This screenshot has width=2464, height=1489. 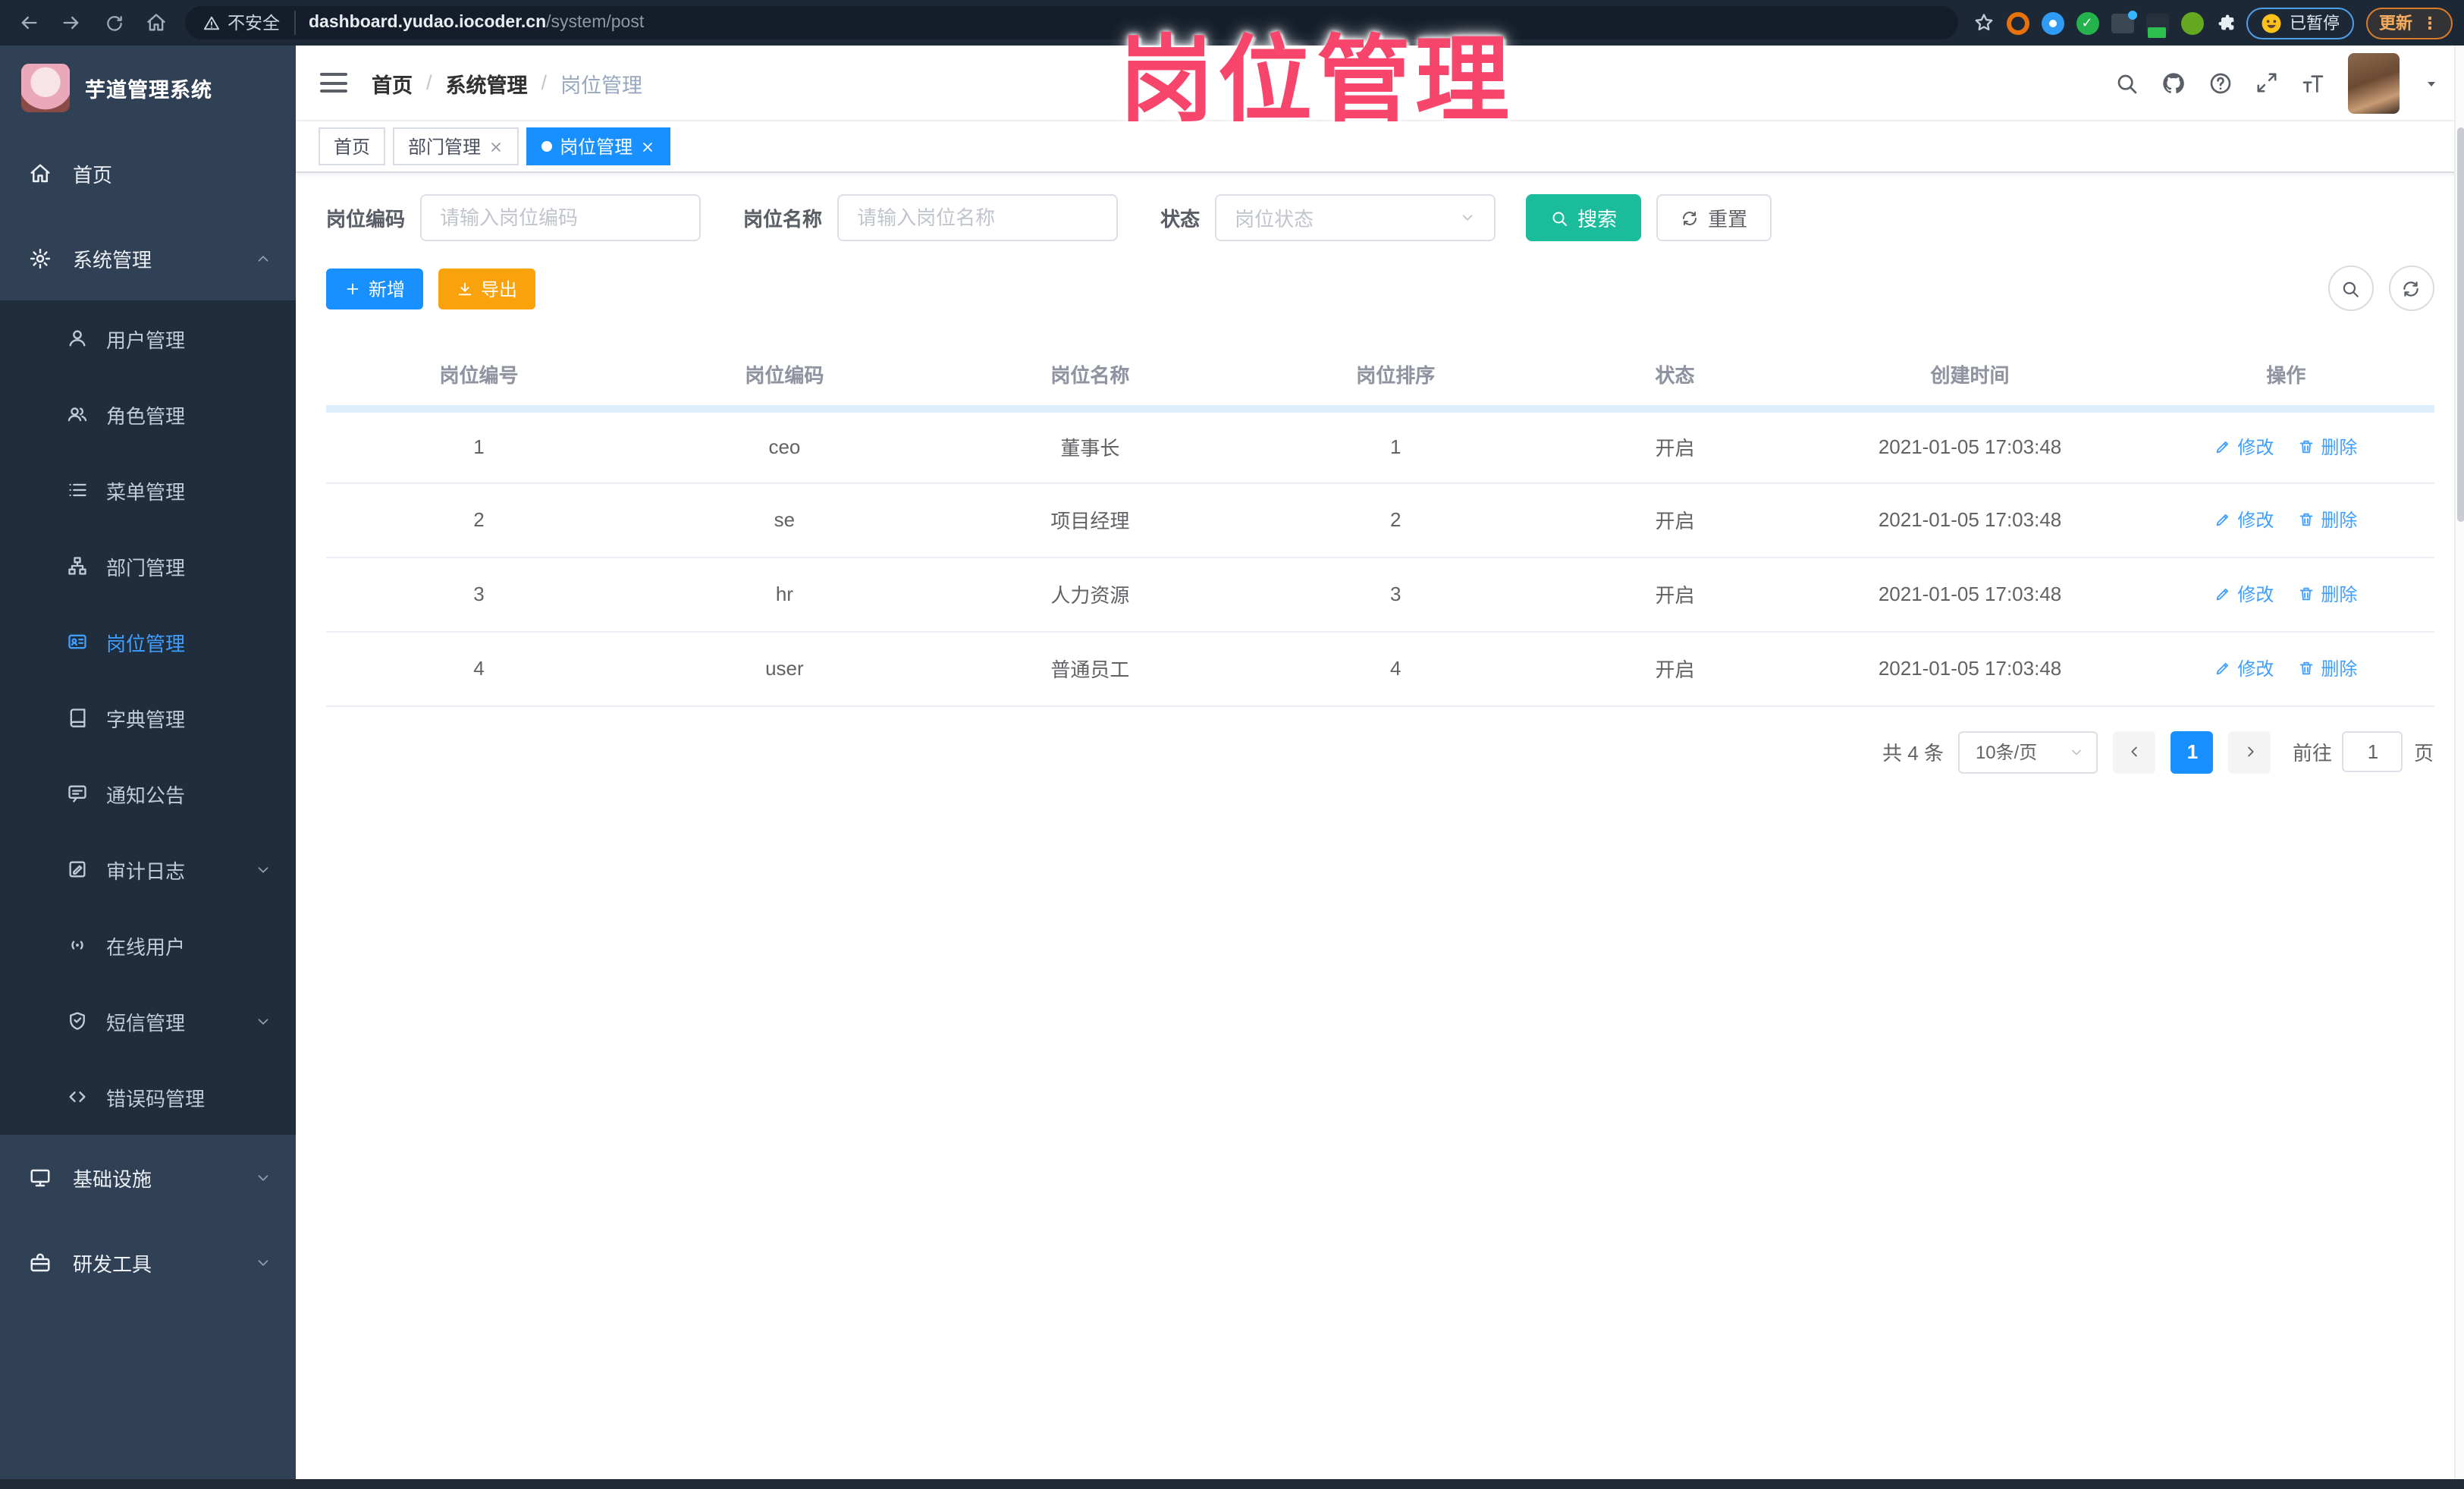 I want to click on sidebar-item-online-users: 在线用户, so click(x=148, y=945).